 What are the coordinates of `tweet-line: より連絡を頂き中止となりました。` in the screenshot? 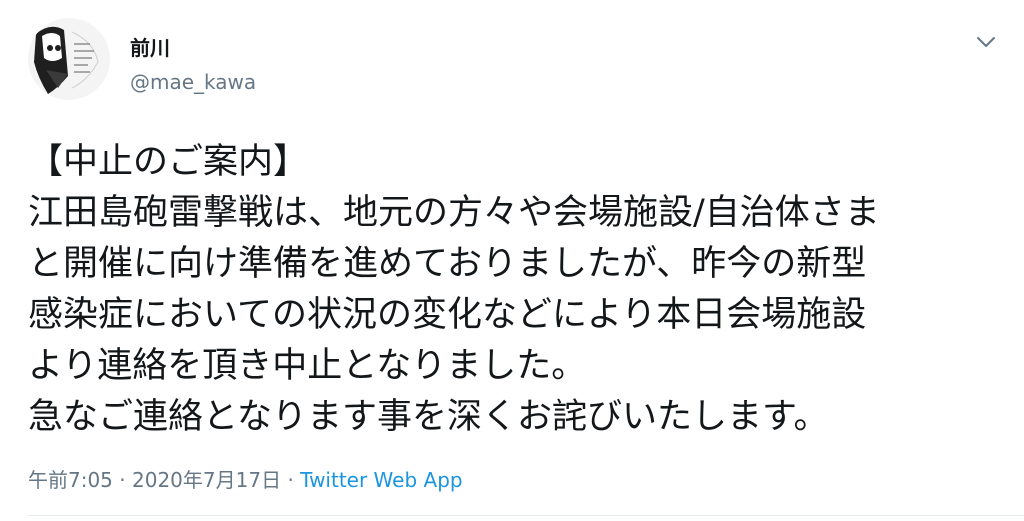 It's located at (307, 366).